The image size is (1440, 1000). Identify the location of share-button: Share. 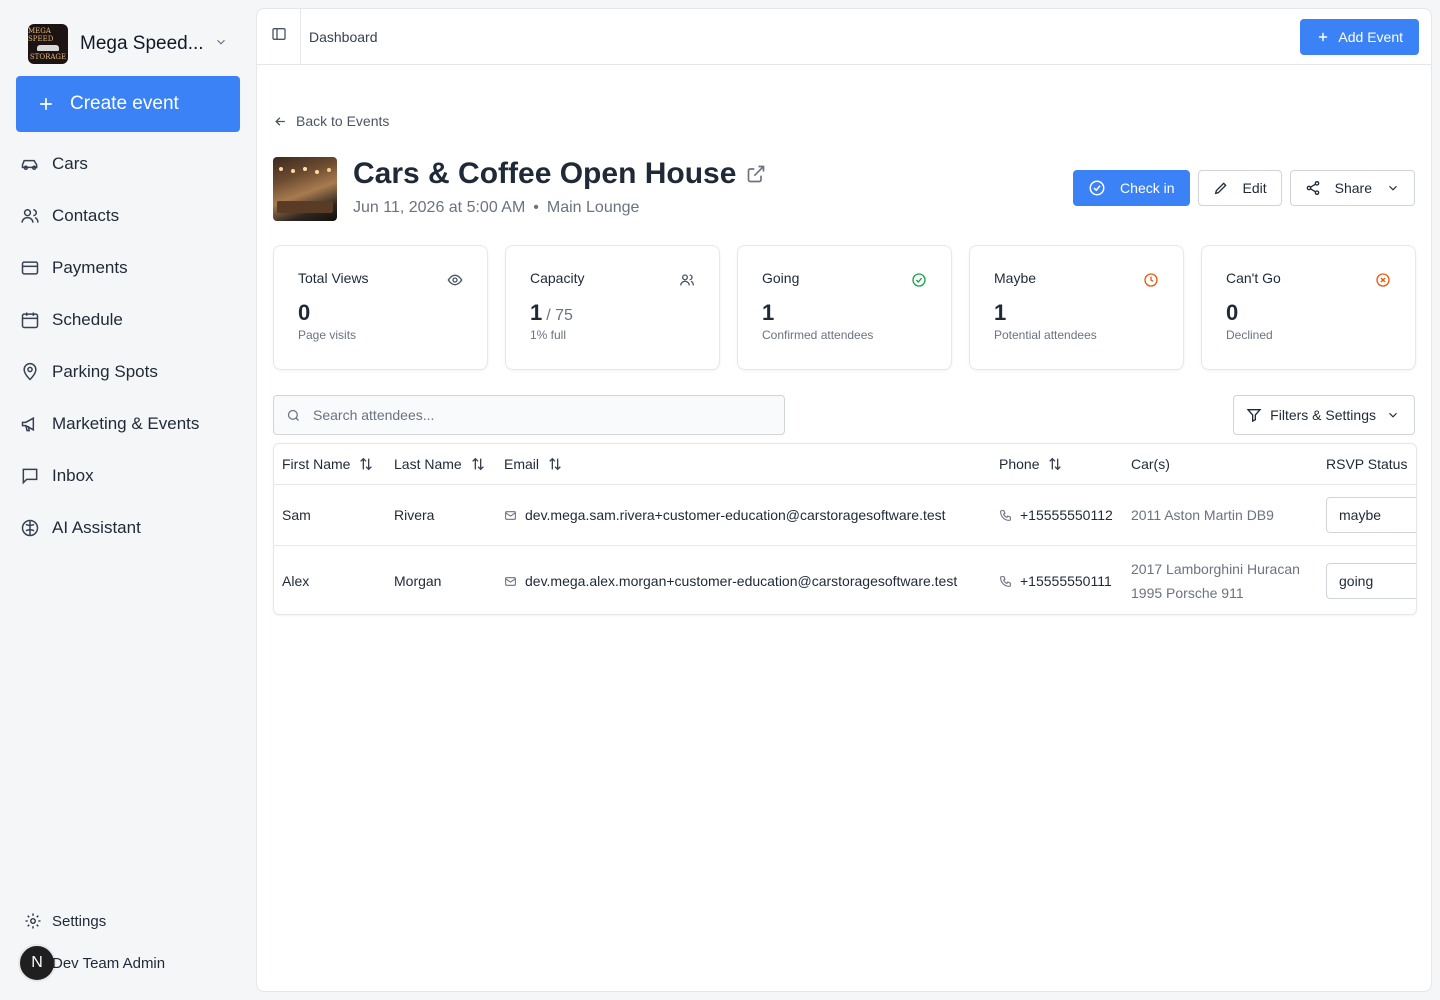
(1352, 188).